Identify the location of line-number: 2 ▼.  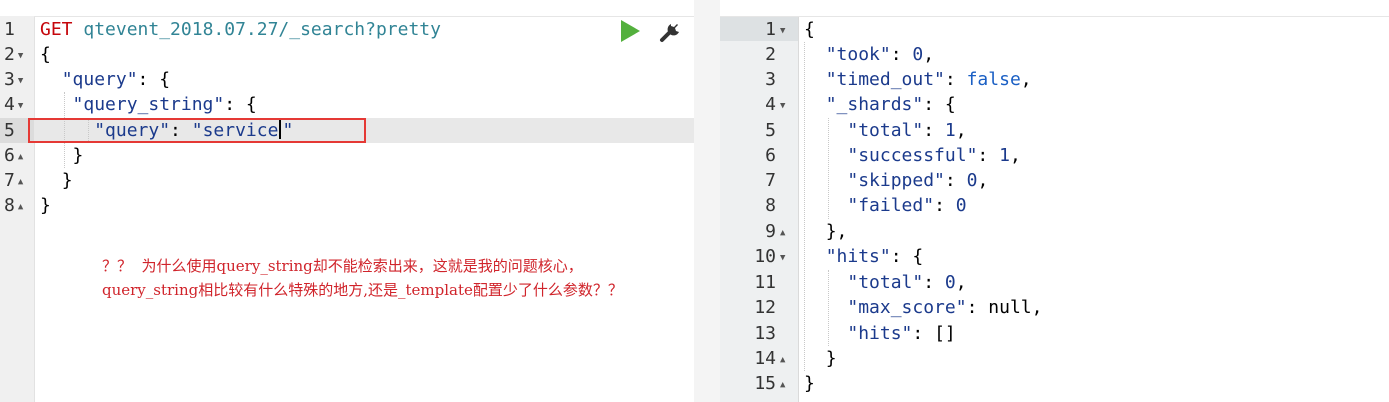
(14, 54).